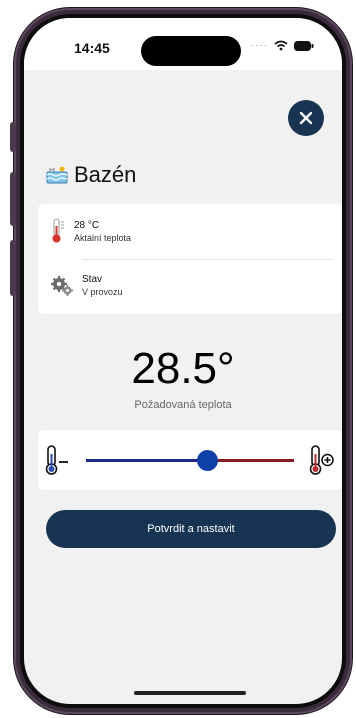 The width and height of the screenshot is (356, 718). I want to click on pool-icon, so click(57, 175).